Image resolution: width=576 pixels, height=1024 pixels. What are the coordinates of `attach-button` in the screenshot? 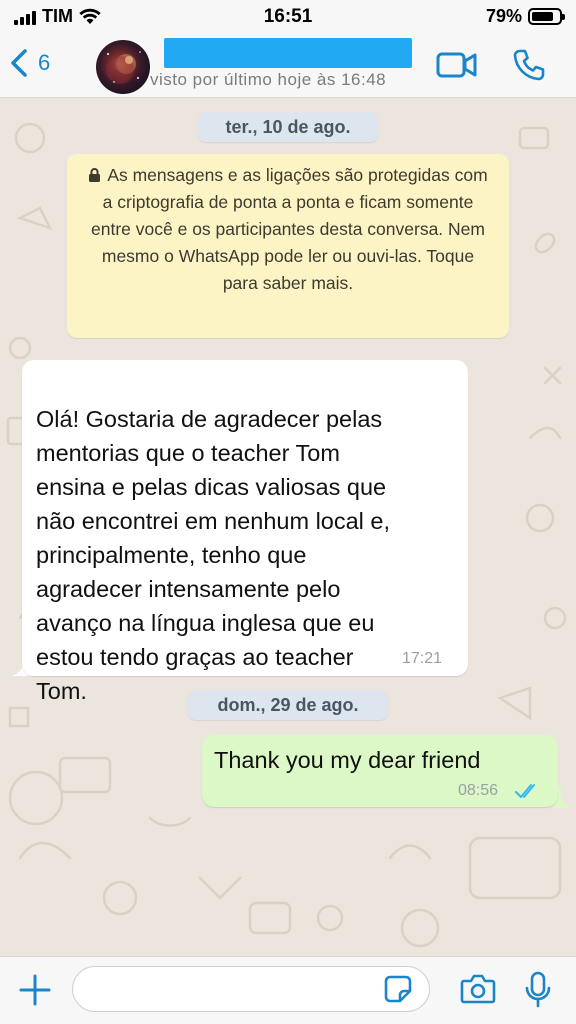 It's located at (35, 992).